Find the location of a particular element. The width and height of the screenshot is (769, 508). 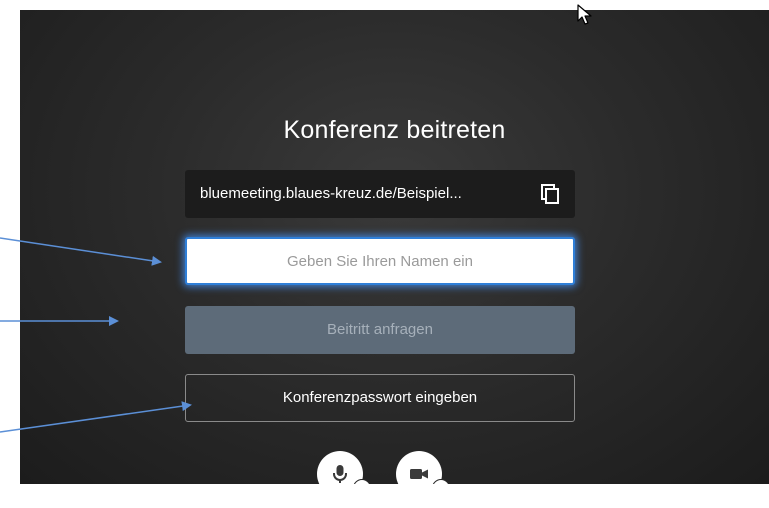

camera-button is located at coordinates (423, 467).